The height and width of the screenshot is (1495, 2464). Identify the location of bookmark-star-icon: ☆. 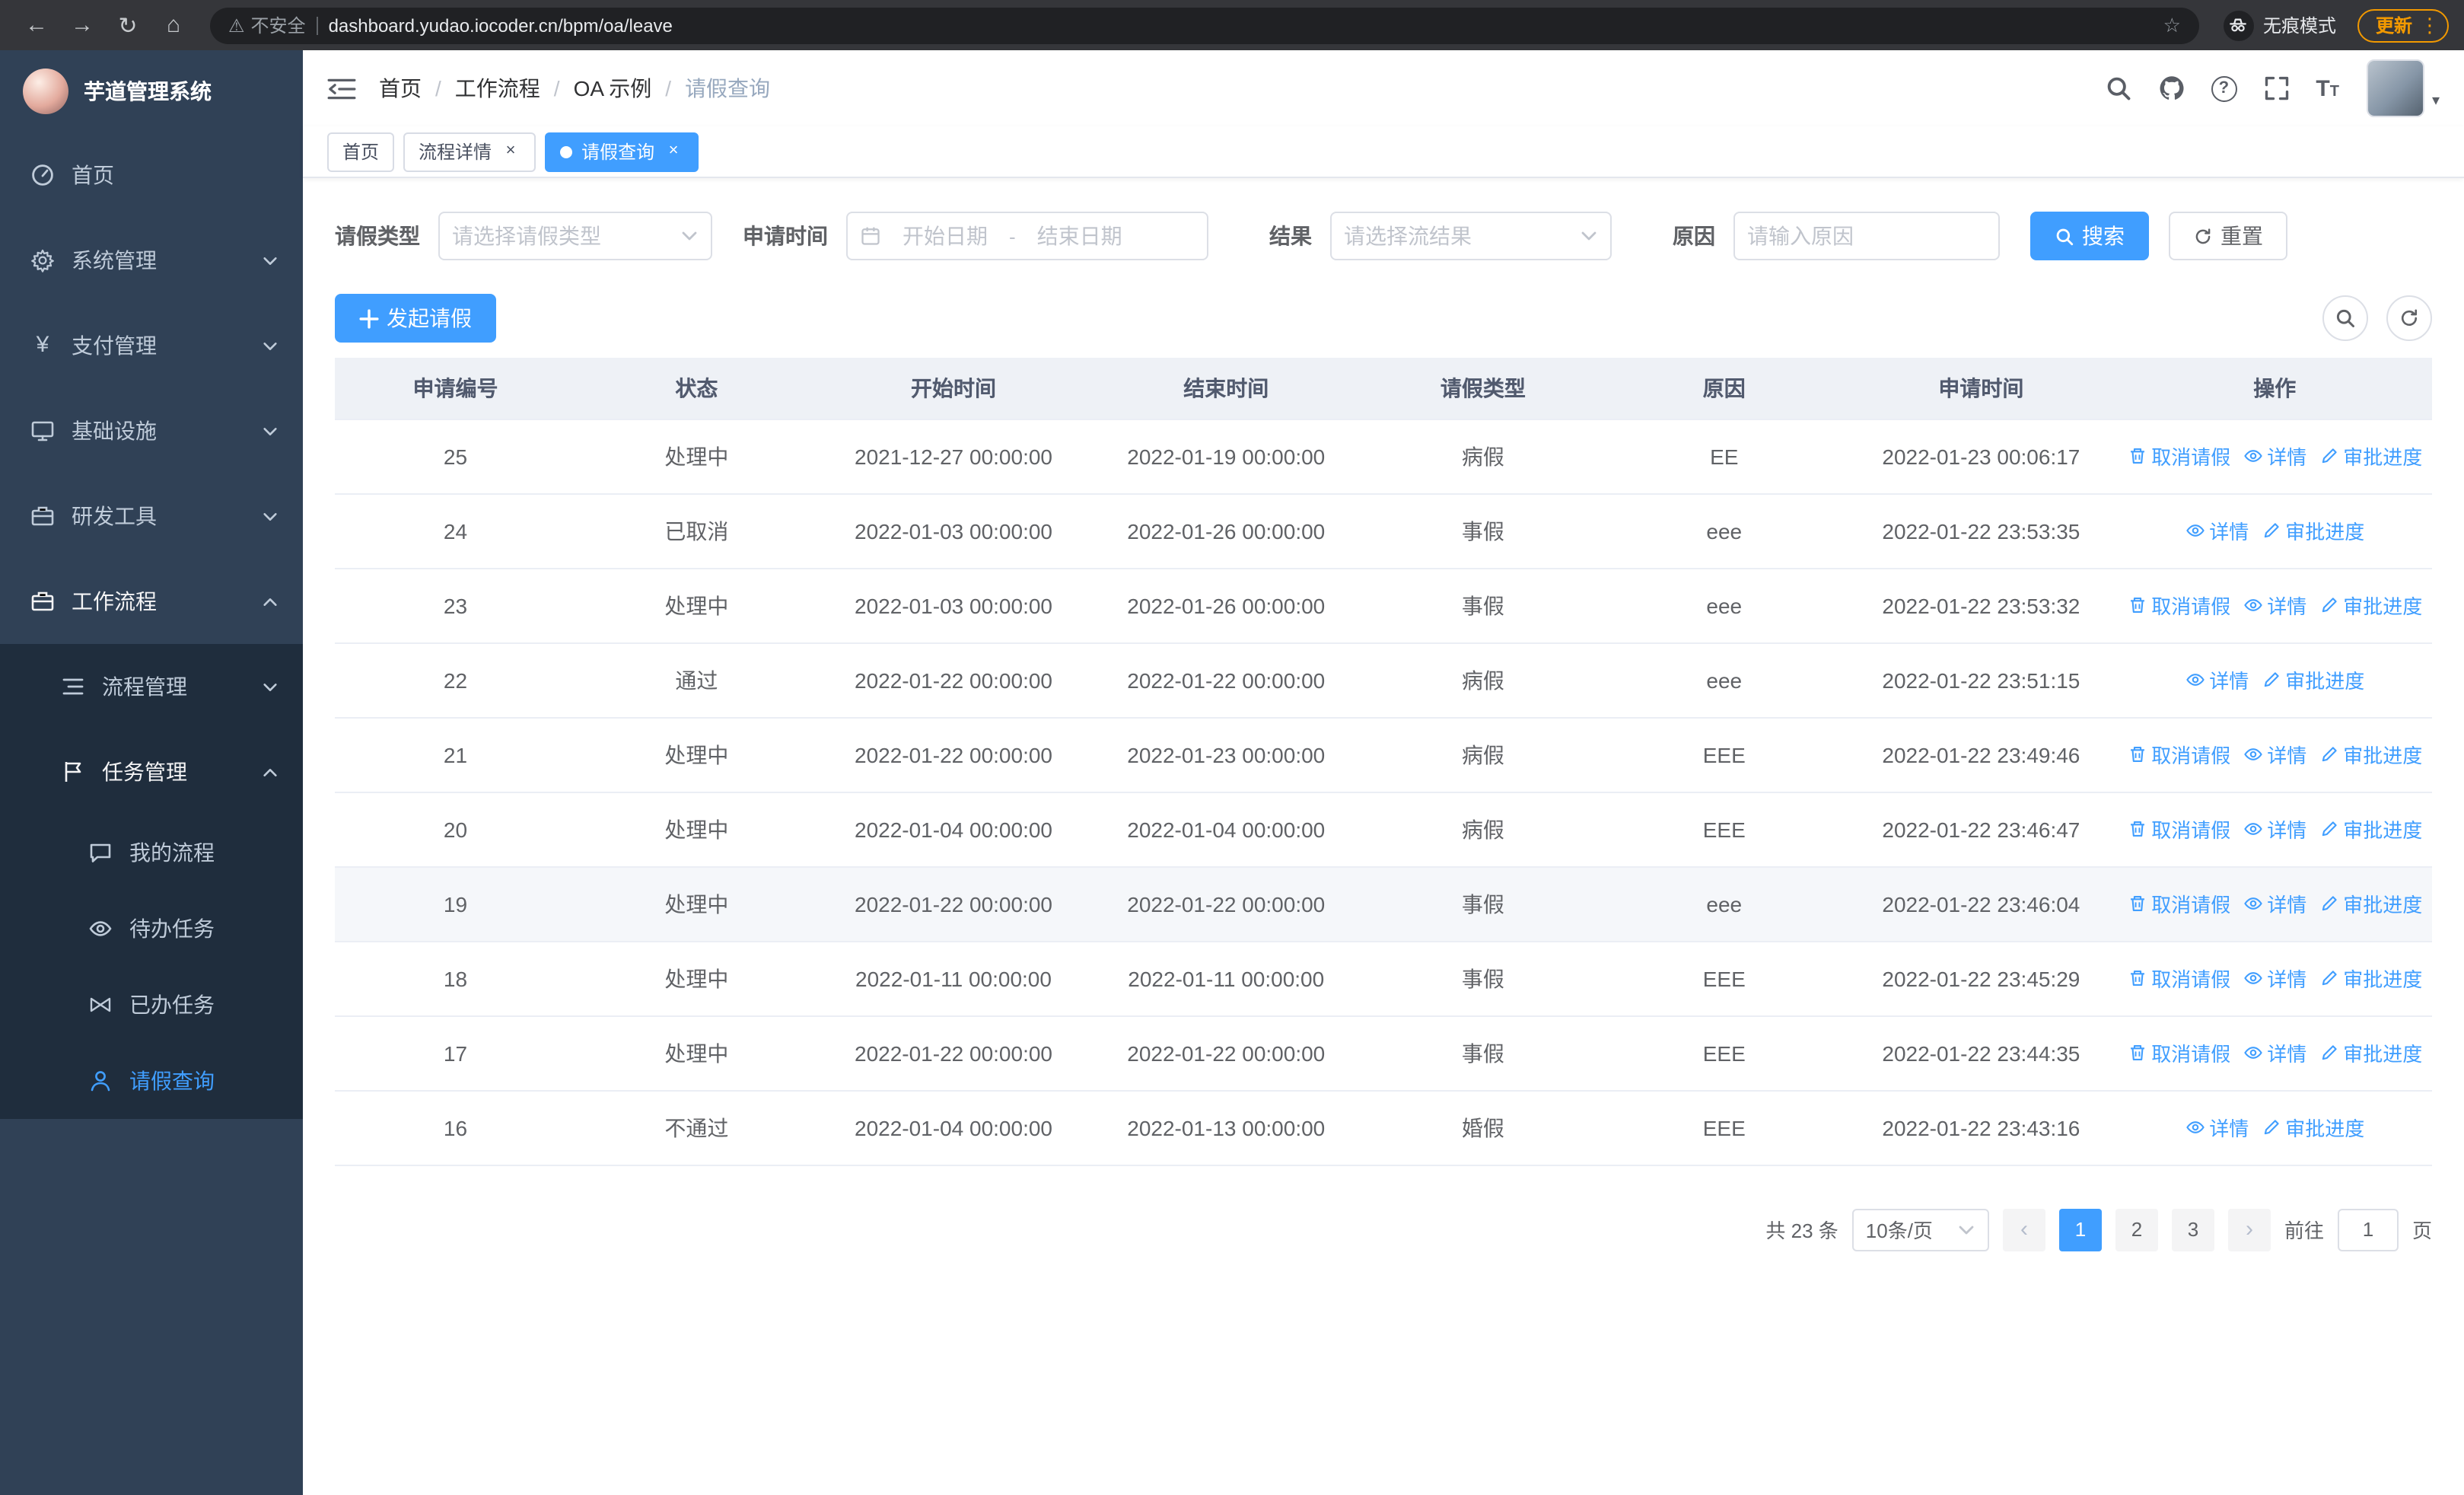
(2172, 25).